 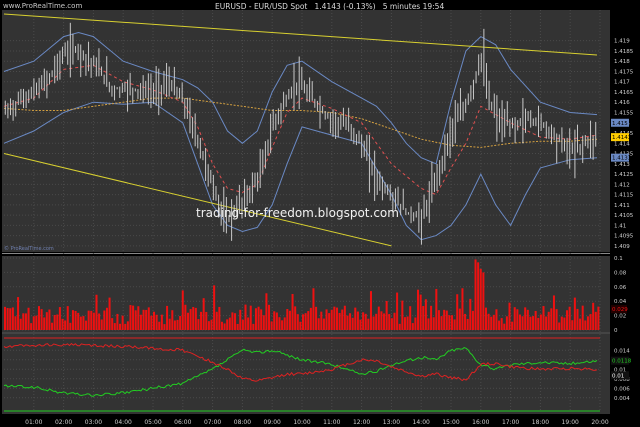 I want to click on price-tick-label: 1.417, so click(x=622, y=83).